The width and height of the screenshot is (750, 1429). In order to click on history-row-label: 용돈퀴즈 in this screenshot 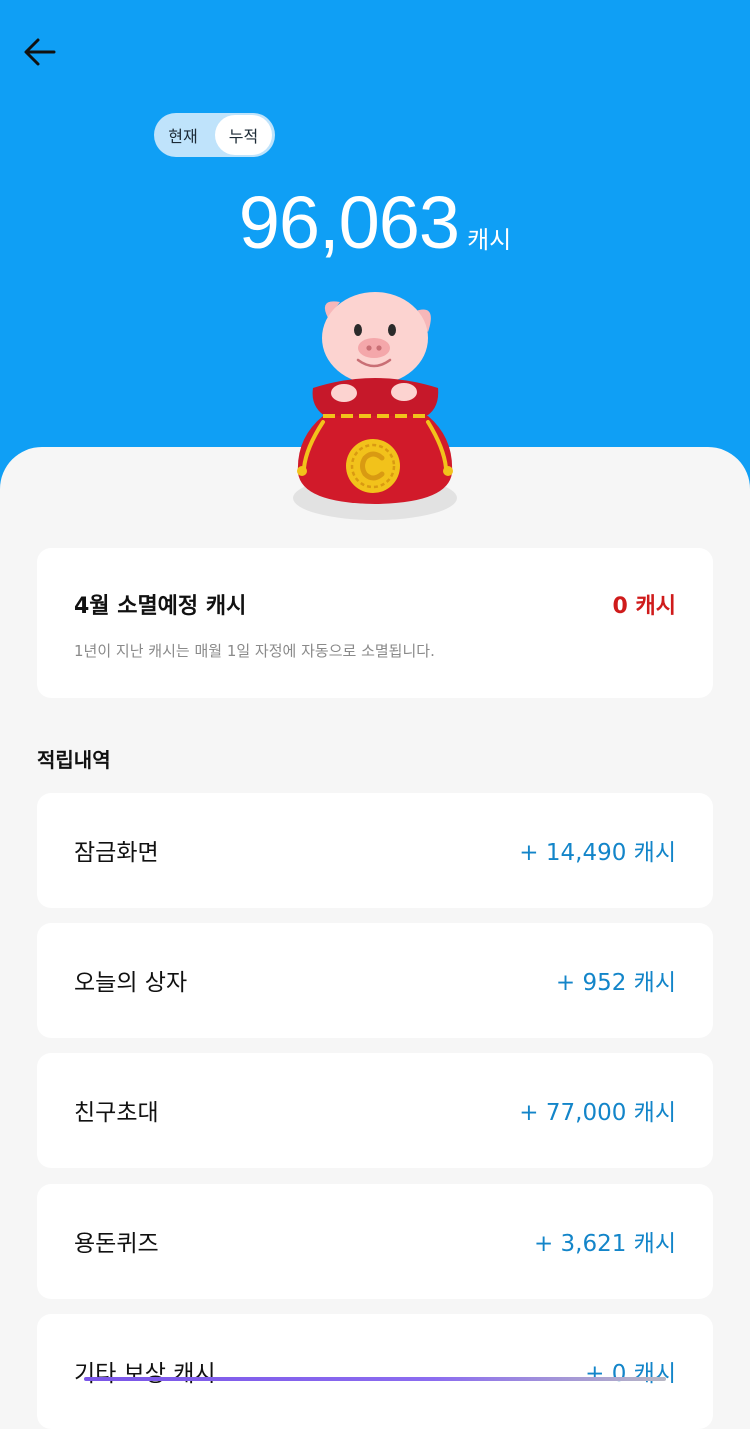, I will do `click(116, 1244)`.